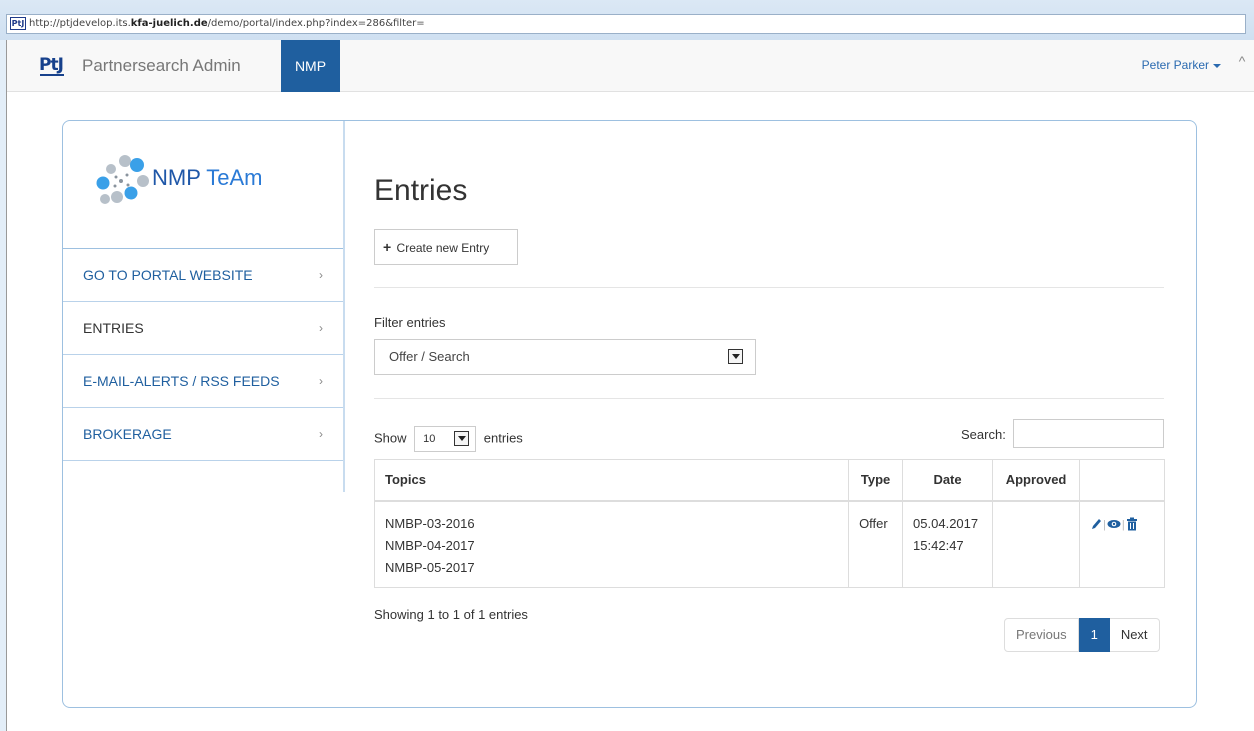 The width and height of the screenshot is (1254, 731). Describe the element at coordinates (430, 523) in the screenshot. I see `topic: NMBP-03-2016` at that location.